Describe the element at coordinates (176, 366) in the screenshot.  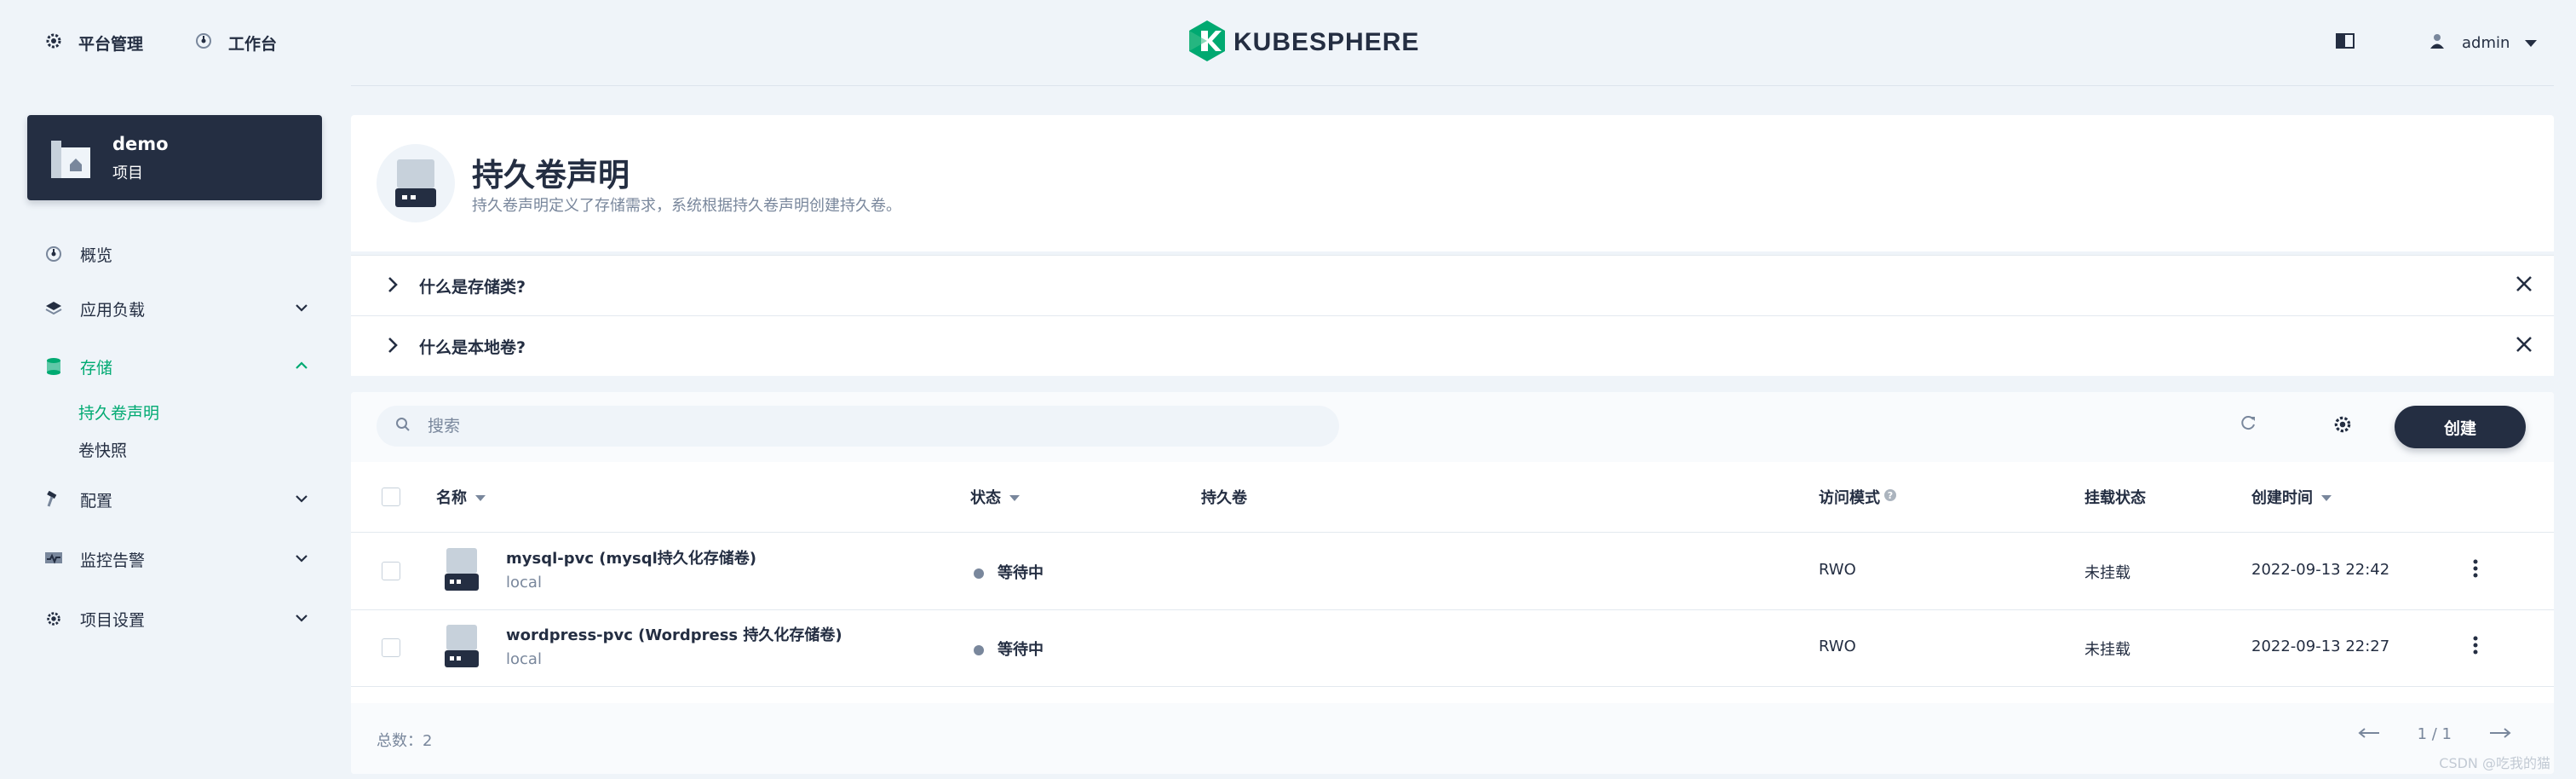
I see `sidebar-item-storage: 存储` at that location.